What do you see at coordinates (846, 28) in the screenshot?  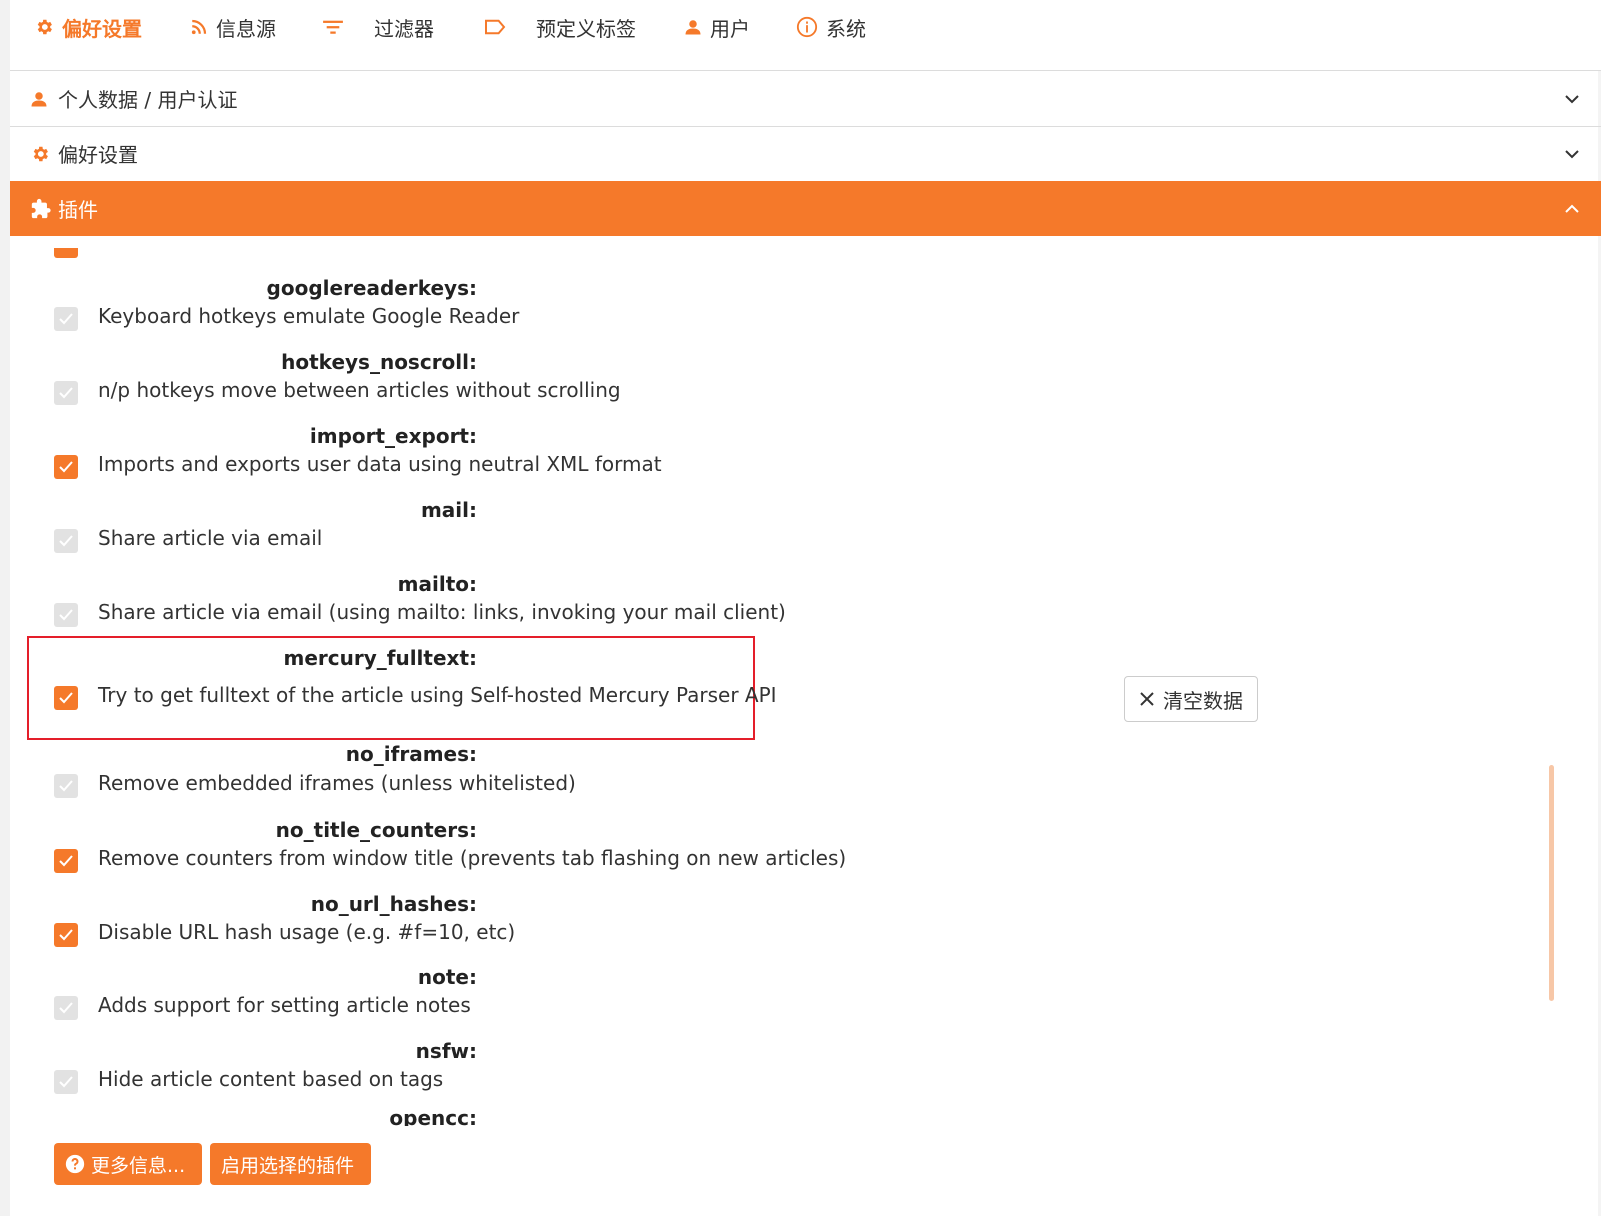 I see `tab-label: 系统` at bounding box center [846, 28].